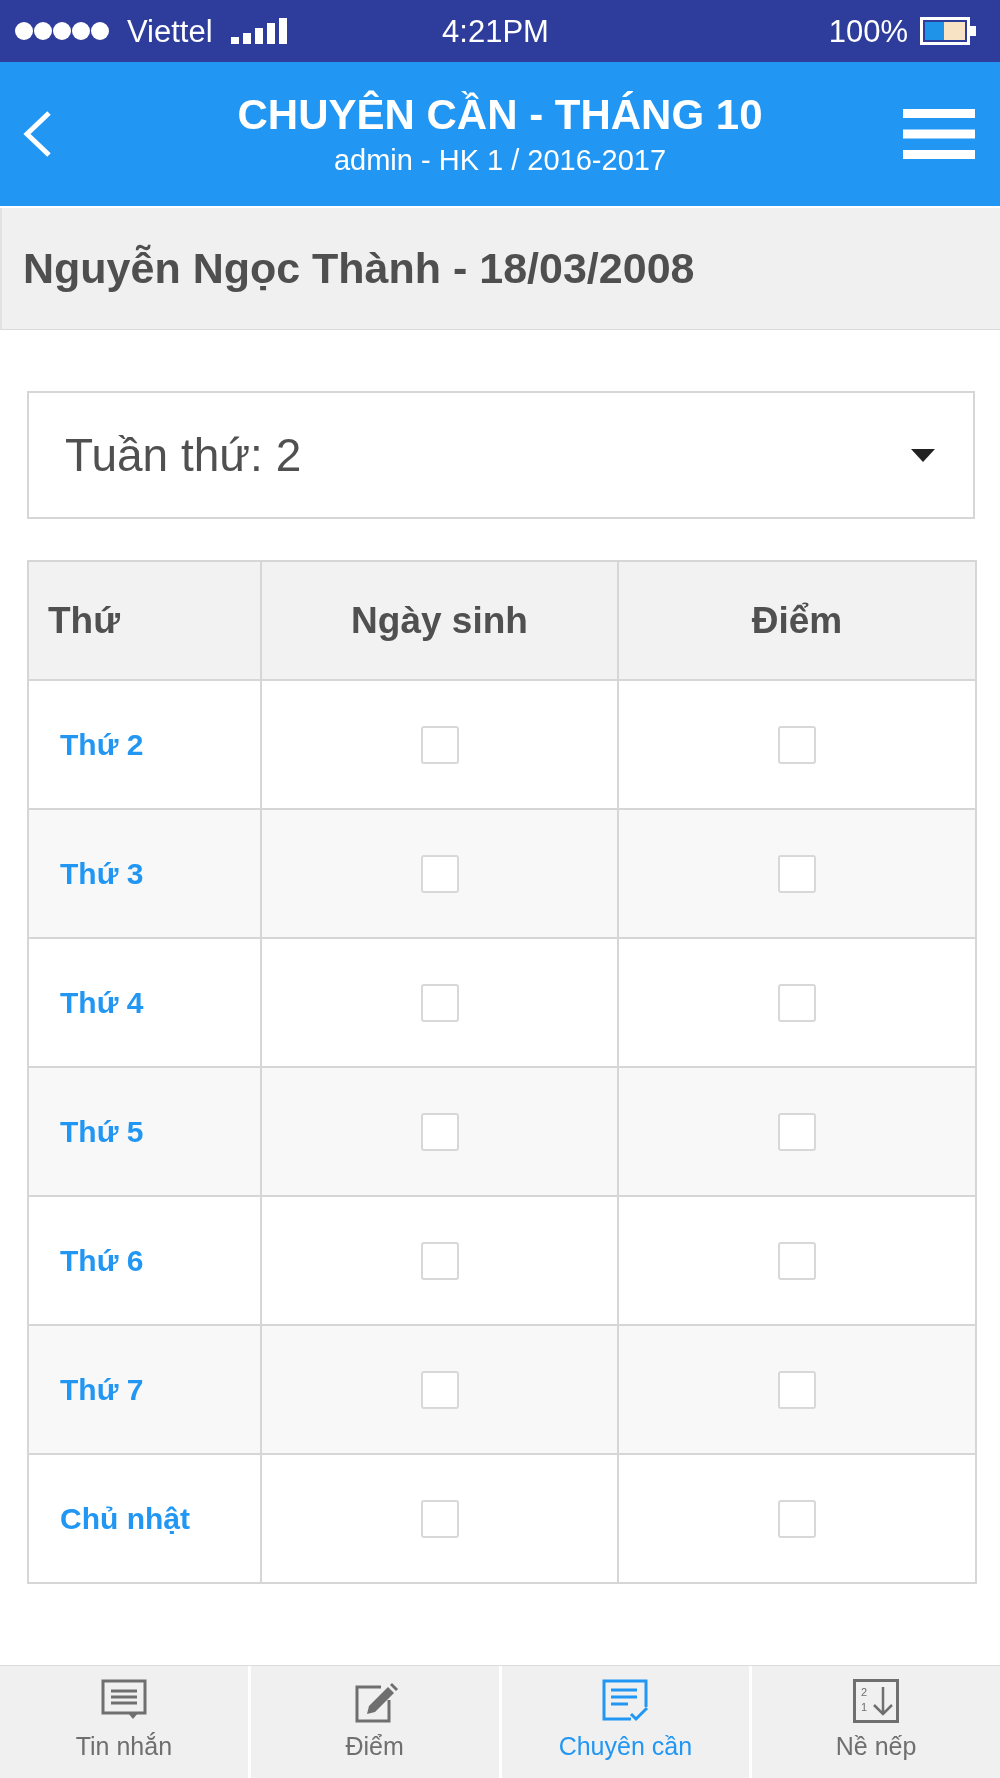 The image size is (1000, 1778). Describe the element at coordinates (876, 1701) in the screenshot. I see `sort-icon: 2 1` at that location.